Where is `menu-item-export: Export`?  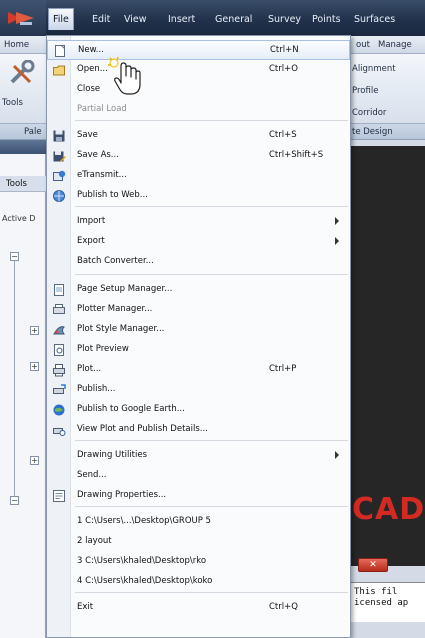 menu-item-export: Export is located at coordinates (198, 242).